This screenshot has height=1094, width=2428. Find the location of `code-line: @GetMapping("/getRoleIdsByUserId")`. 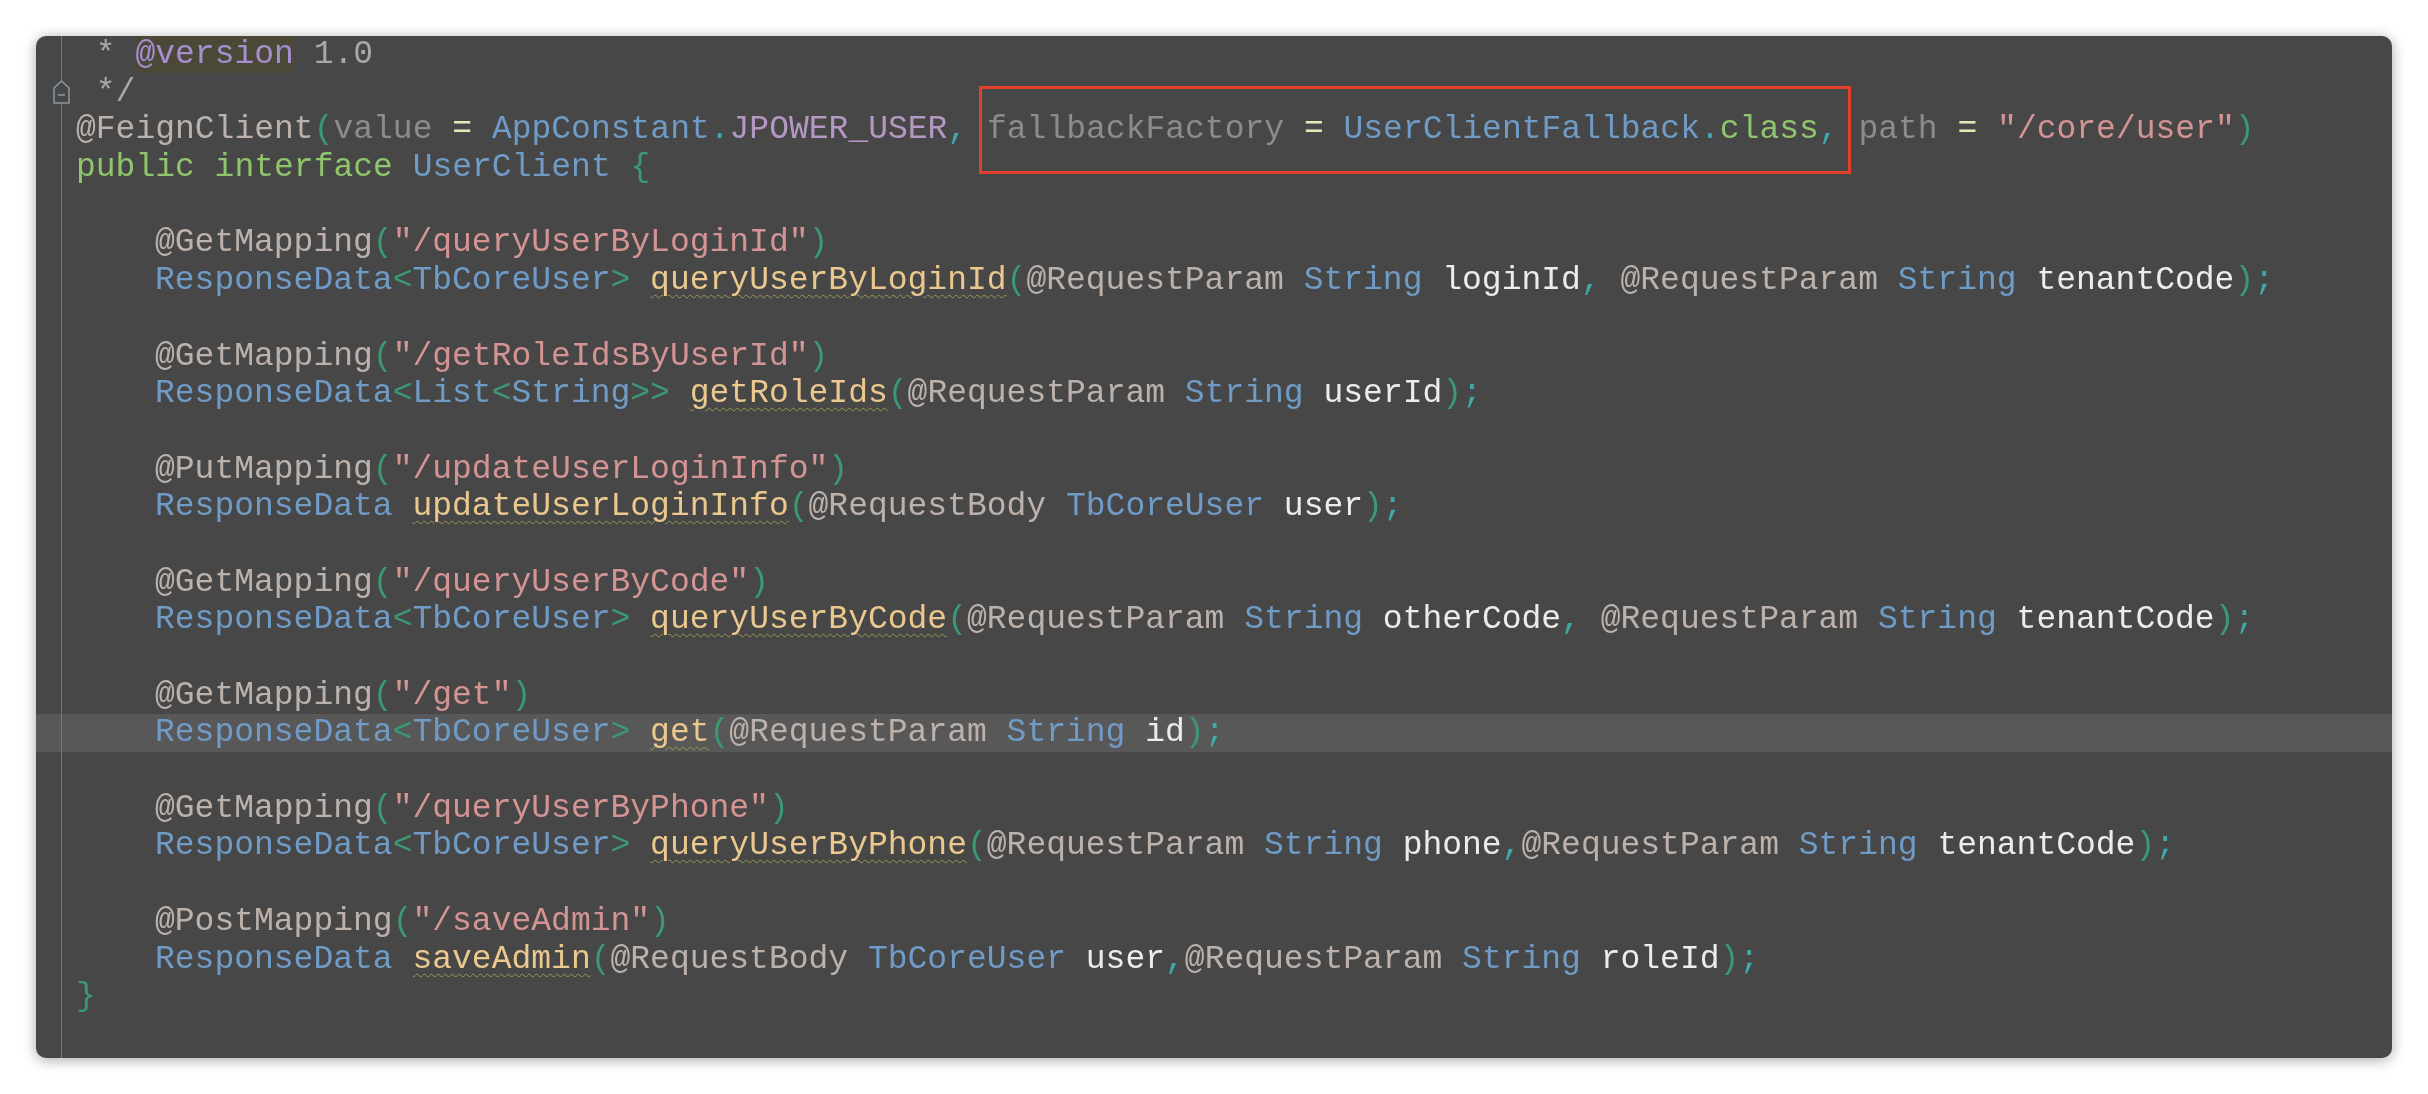

code-line: @GetMapping("/getRoleIdsByUserId") is located at coordinates (491, 356).